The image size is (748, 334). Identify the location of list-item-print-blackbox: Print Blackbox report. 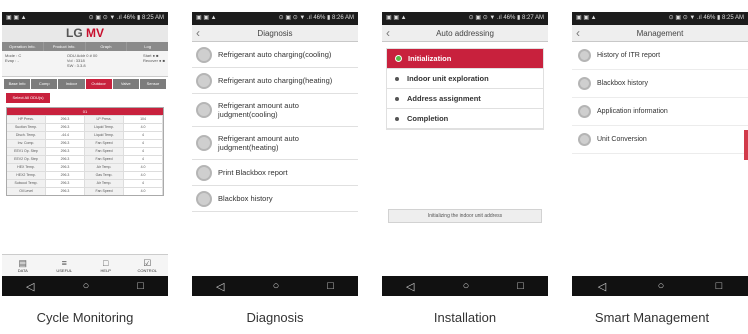
(275, 173).